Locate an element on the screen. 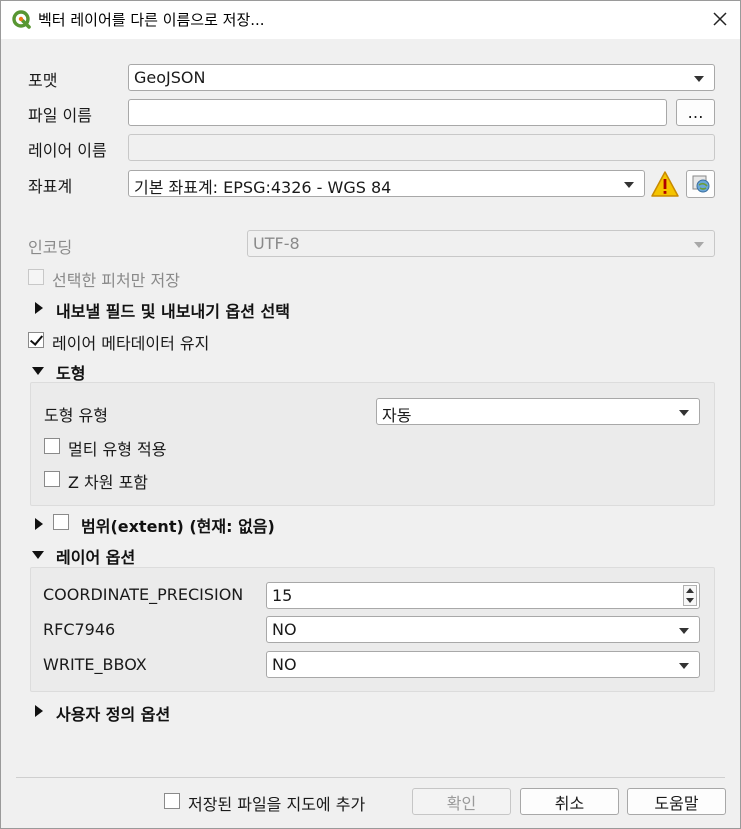  multi-type-checkbox is located at coordinates (52, 446).